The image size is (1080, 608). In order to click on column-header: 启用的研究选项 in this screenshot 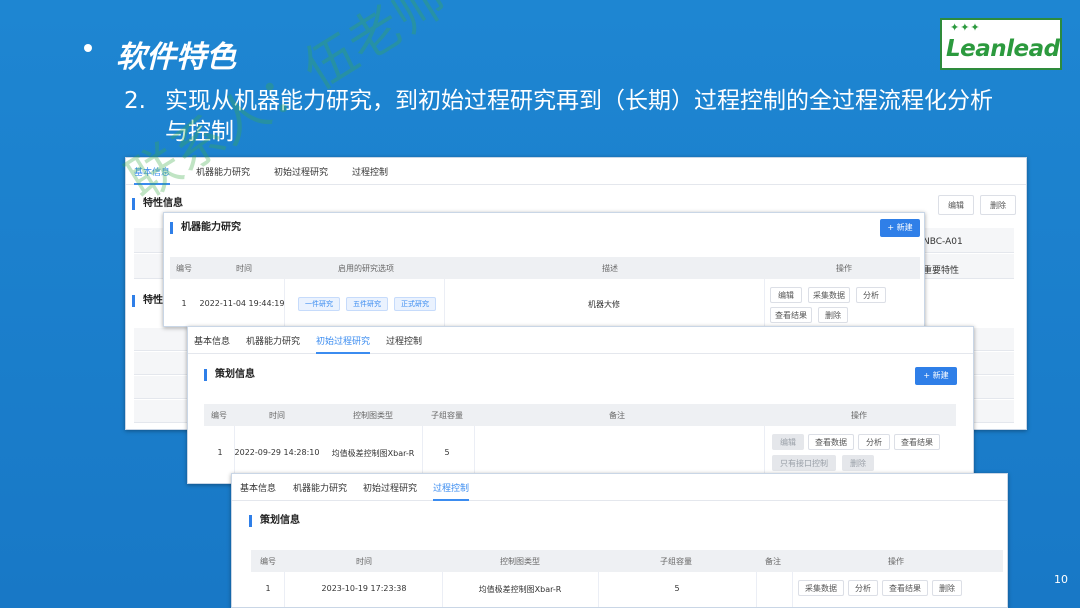, I will do `click(366, 268)`.